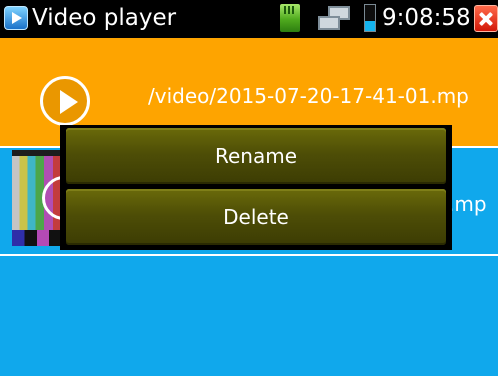 This screenshot has height=376, width=498. Describe the element at coordinates (256, 217) in the screenshot. I see `delete-button: Delete` at that location.